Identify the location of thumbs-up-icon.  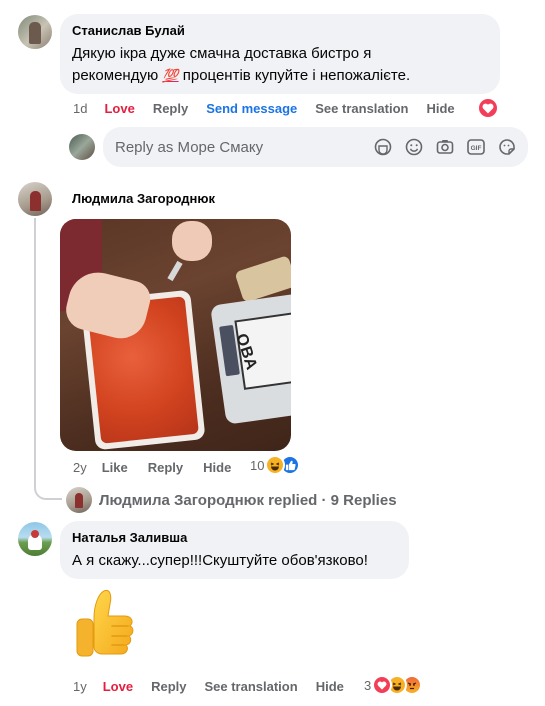
(104, 625).